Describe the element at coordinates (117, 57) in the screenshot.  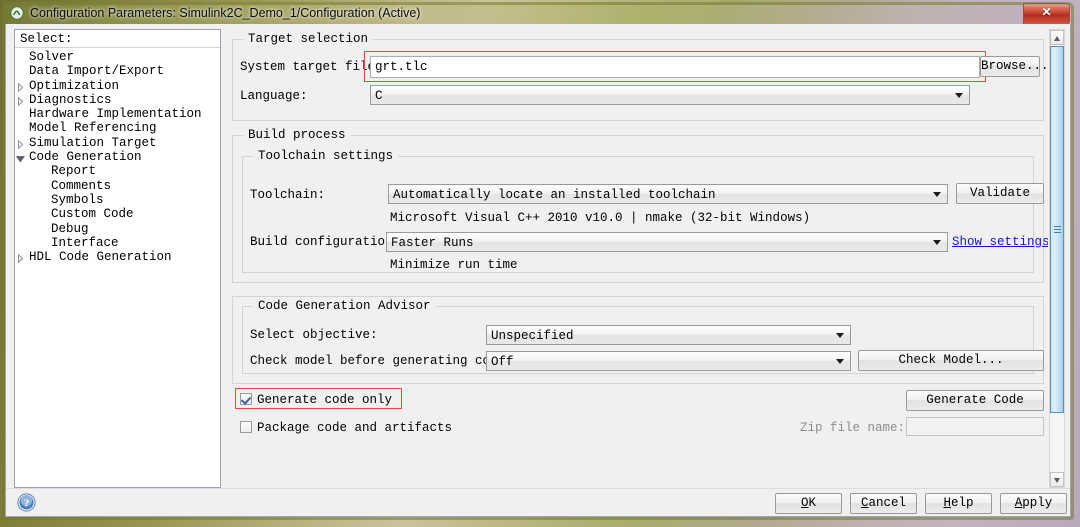
I see `sidebar-item-solver: Solver` at that location.